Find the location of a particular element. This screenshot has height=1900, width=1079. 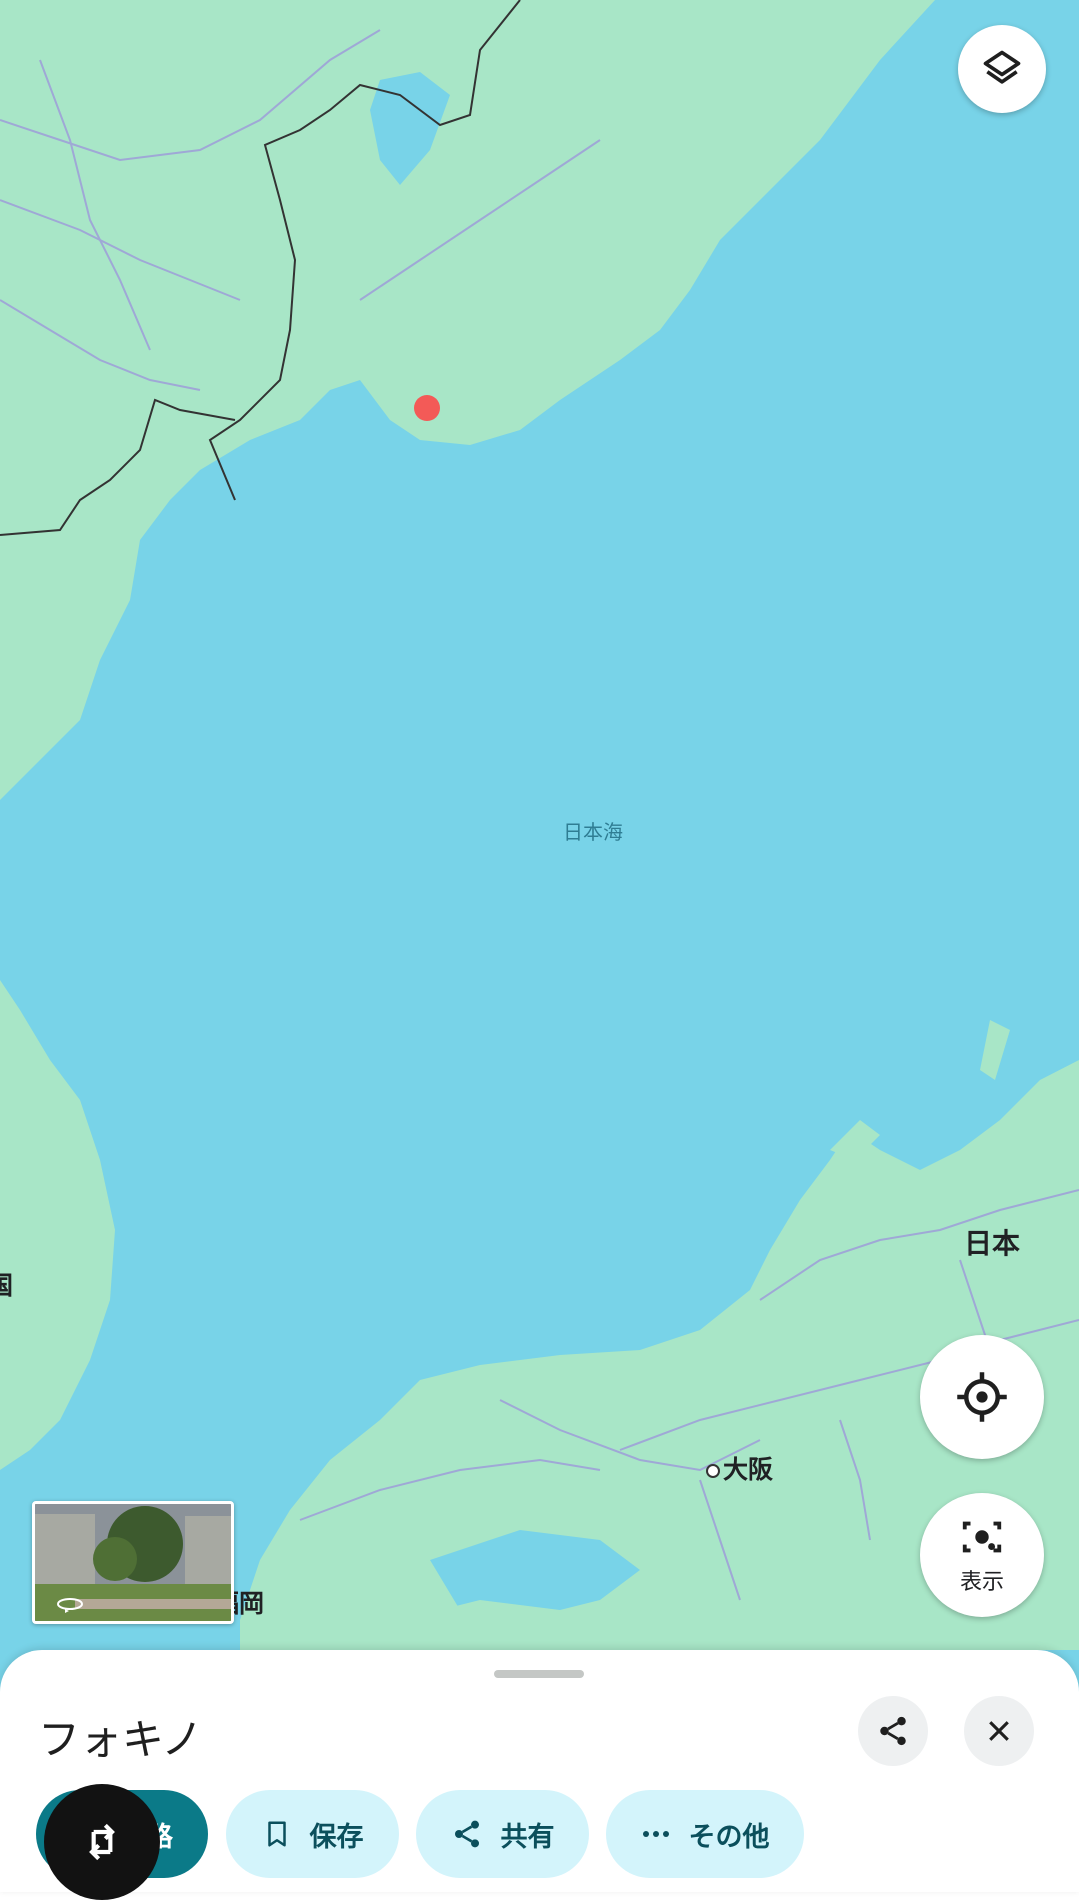

layers-icon is located at coordinates (1002, 67).